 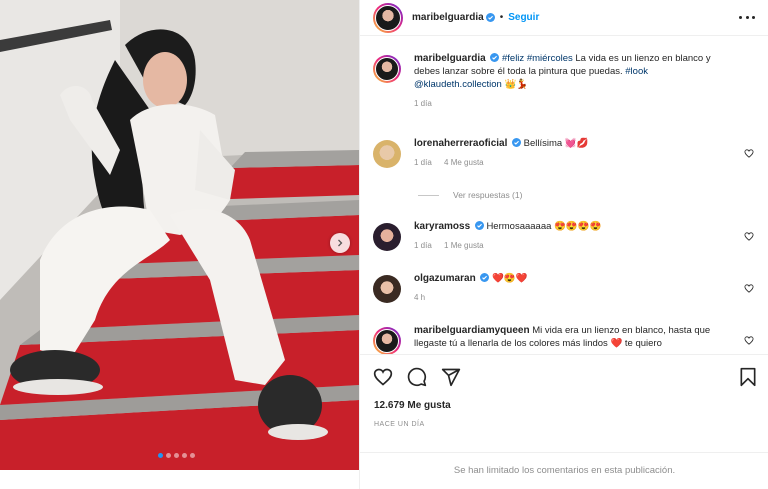 What do you see at coordinates (574, 162) in the screenshot?
I see `comment-meta: 1 día 4 Me gusta` at bounding box center [574, 162].